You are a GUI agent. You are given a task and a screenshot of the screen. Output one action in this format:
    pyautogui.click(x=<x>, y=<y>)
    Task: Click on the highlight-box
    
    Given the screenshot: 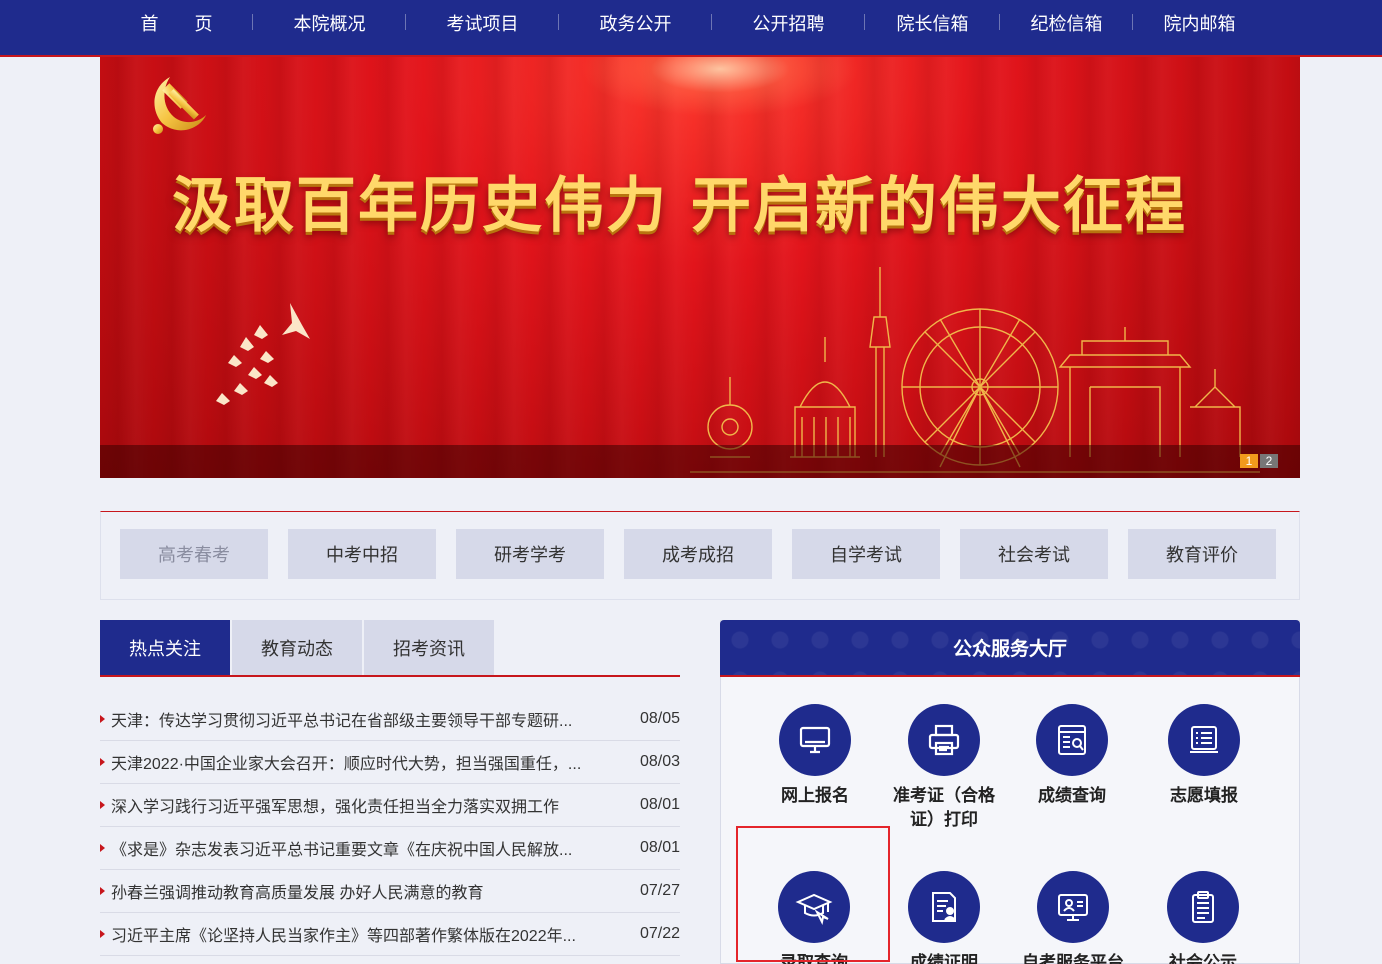 What is the action you would take?
    pyautogui.click(x=813, y=894)
    